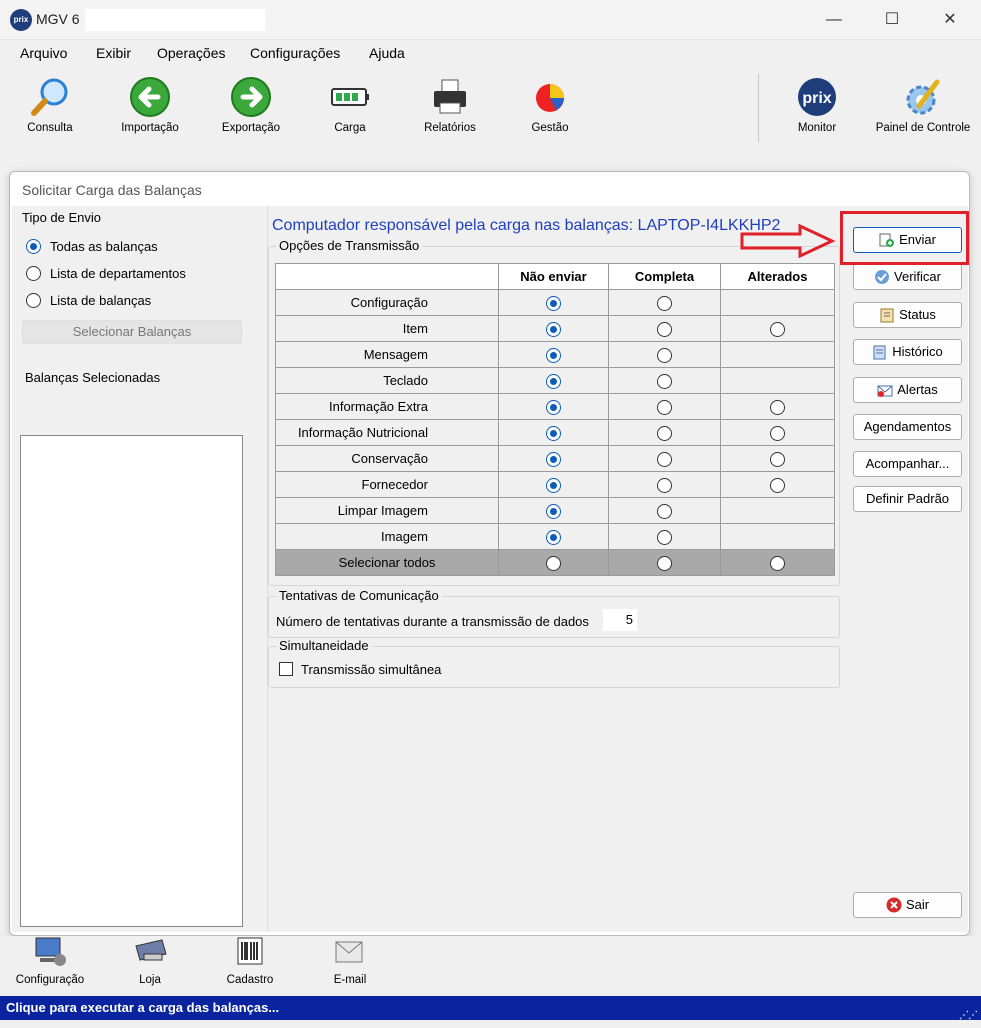 The height and width of the screenshot is (1028, 981). I want to click on historico-button: Histórico, so click(907, 352).